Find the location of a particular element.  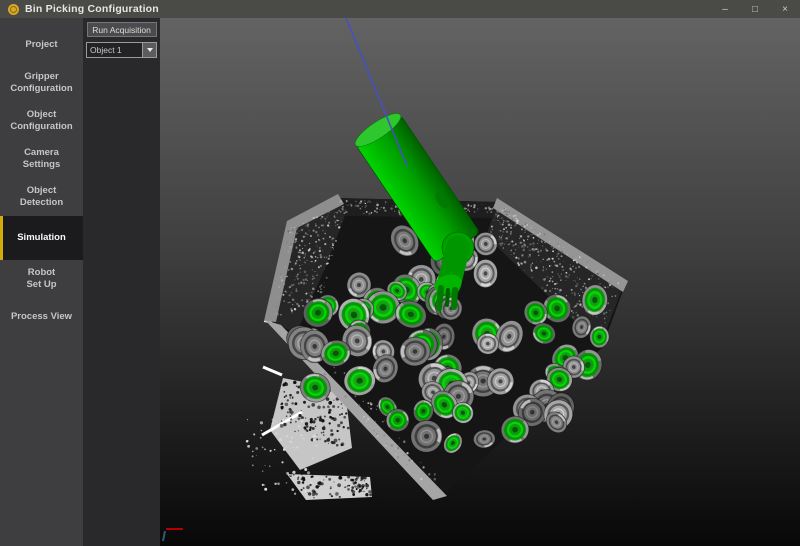

titlebar: Bin Picking Configuration – □ × is located at coordinates (400, 9).